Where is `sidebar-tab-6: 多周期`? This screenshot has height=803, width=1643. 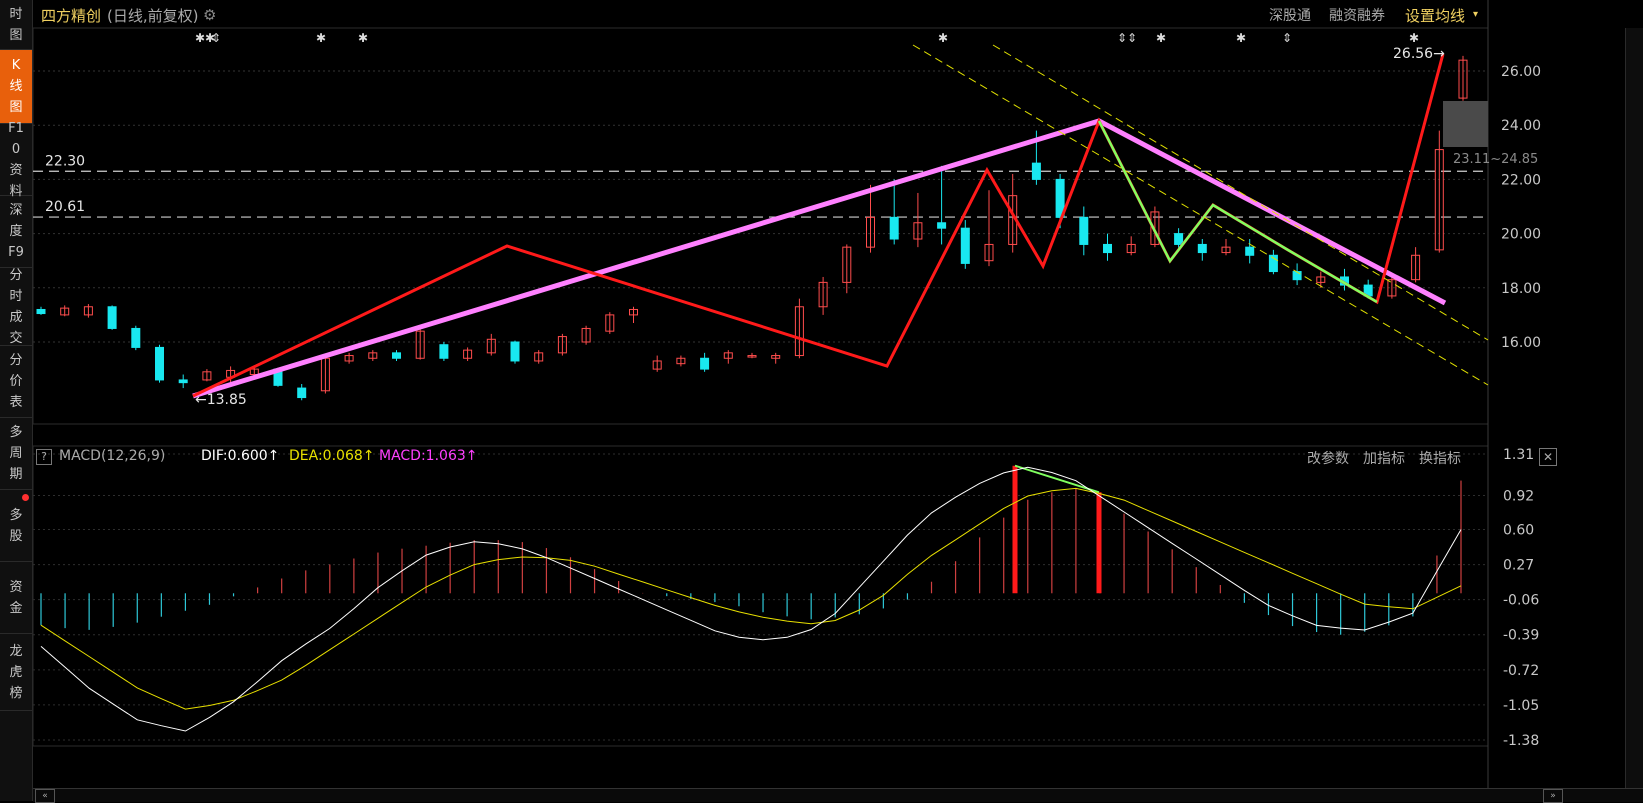
sidebar-tab-6: 多周期 is located at coordinates (16, 454).